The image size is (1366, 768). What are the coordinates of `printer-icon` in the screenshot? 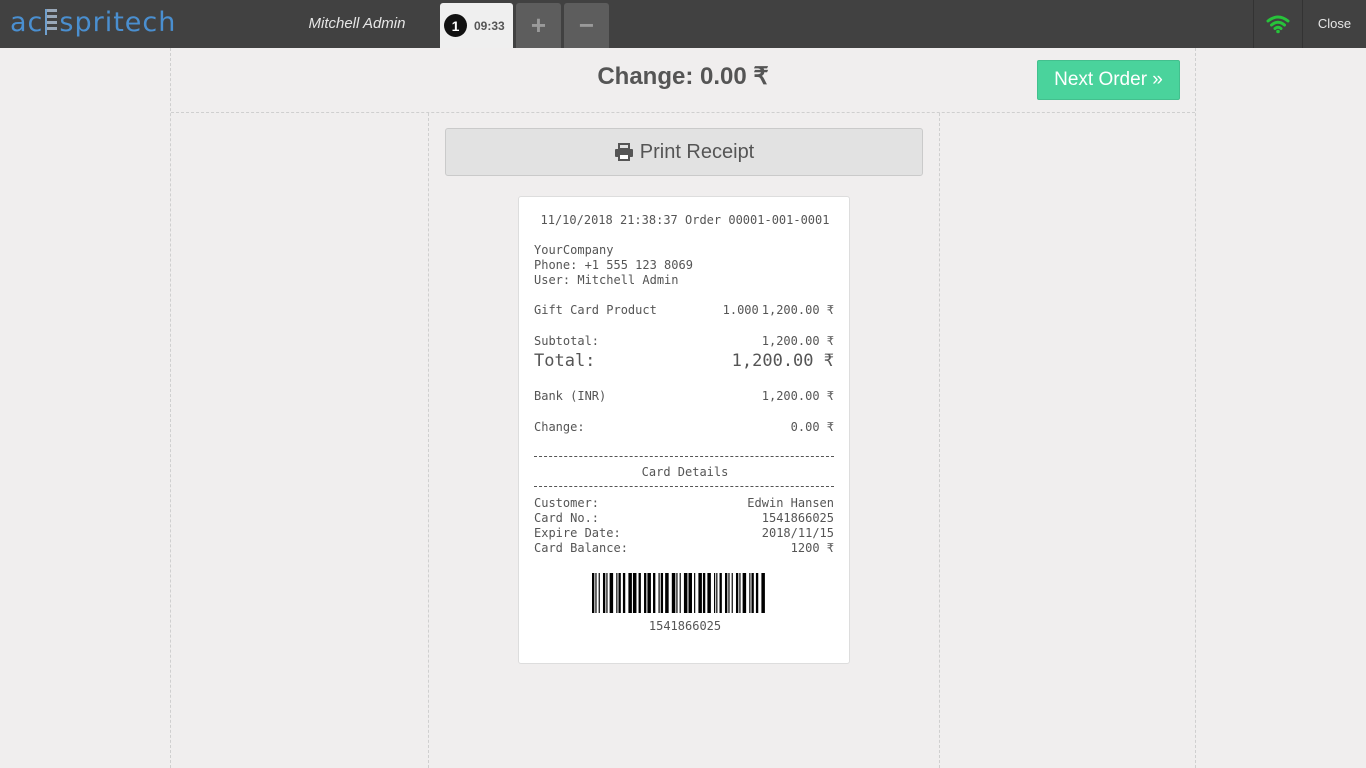 It's located at (623, 152).